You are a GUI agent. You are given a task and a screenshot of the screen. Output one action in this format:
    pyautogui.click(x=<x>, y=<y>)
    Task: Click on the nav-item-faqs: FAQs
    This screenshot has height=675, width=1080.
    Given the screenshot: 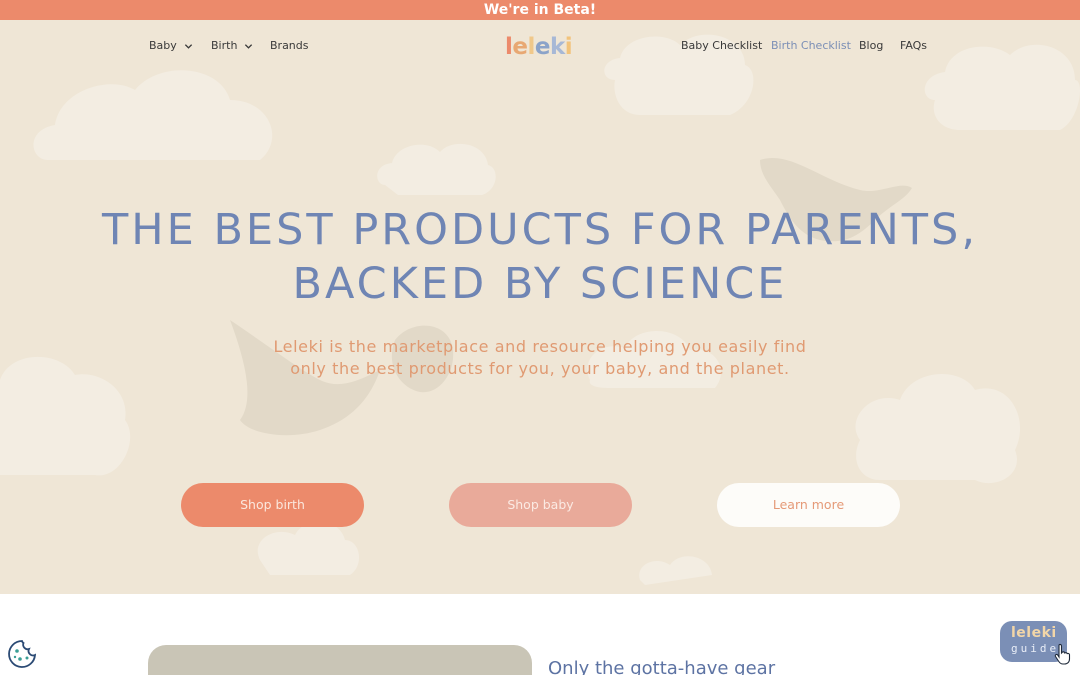 What is the action you would take?
    pyautogui.click(x=913, y=45)
    